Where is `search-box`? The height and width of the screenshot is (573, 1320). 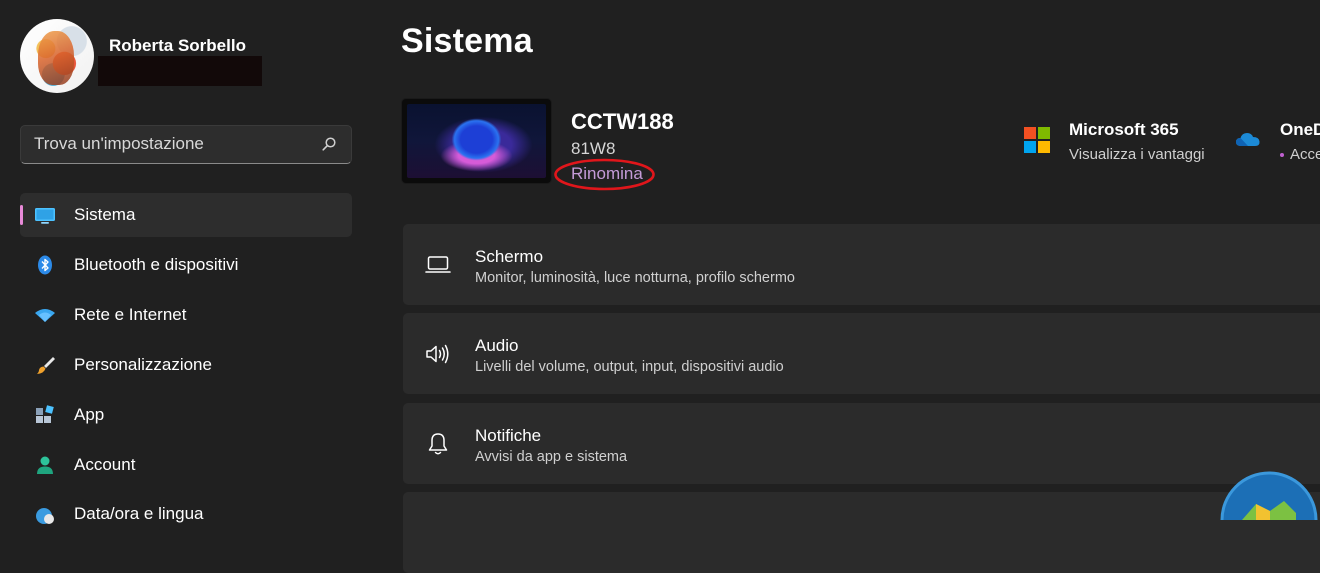 search-box is located at coordinates (186, 144).